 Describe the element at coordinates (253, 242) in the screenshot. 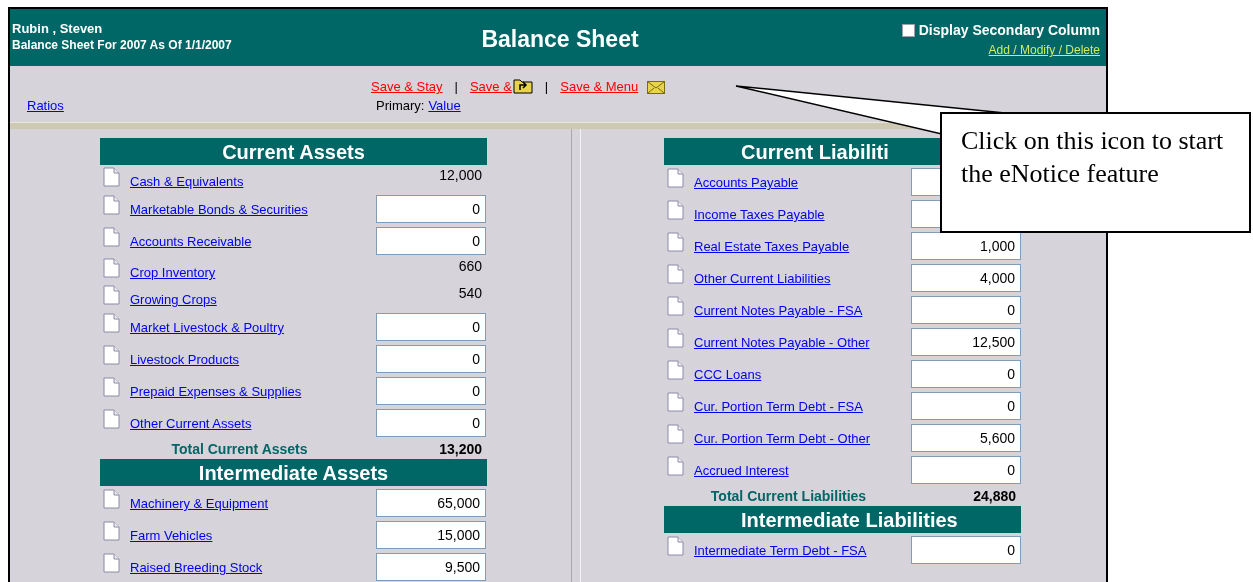

I see `account-link: Accounts Receivable` at that location.